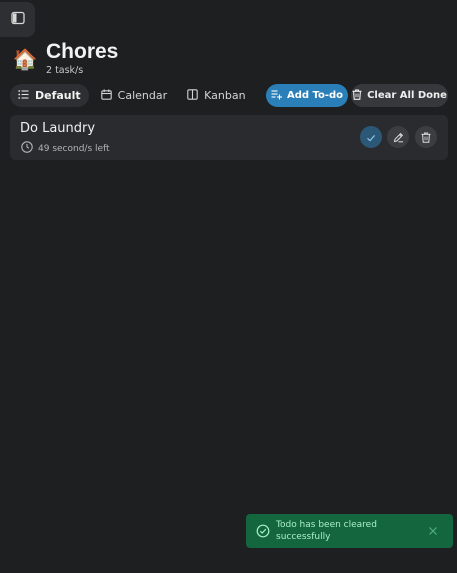  I want to click on close-icon, so click(433, 531).